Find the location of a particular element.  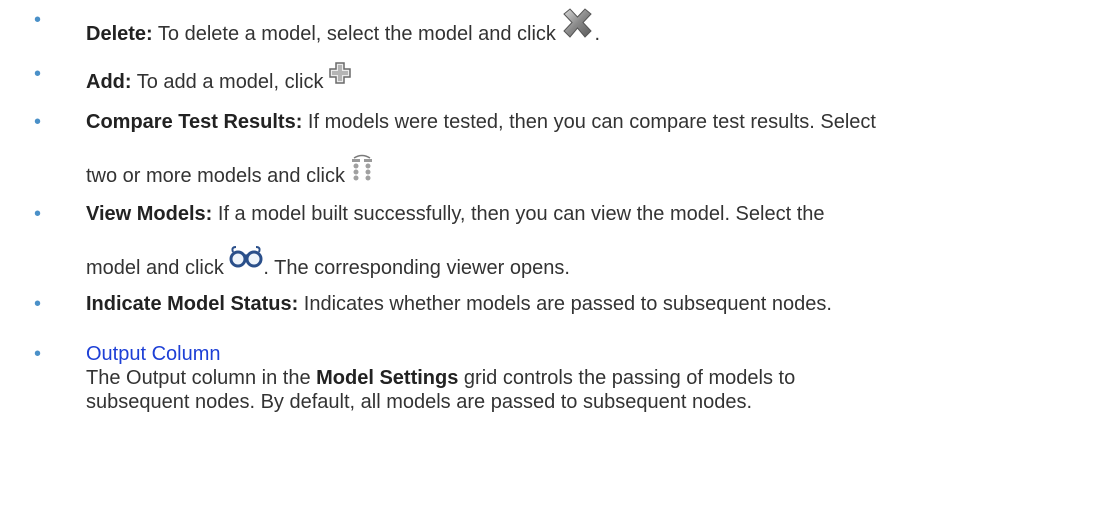

description-end: . is located at coordinates (597, 34).